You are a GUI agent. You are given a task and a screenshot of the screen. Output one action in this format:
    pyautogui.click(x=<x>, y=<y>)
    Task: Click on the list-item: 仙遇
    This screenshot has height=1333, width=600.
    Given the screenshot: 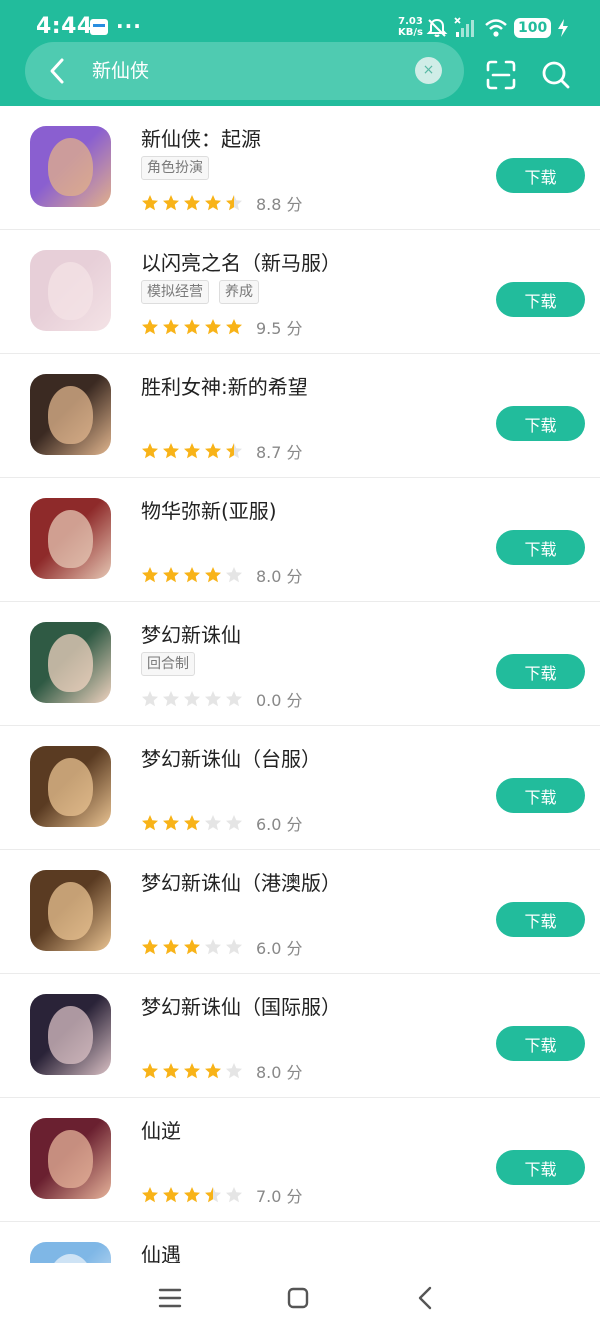 What is the action you would take?
    pyautogui.click(x=300, y=1242)
    